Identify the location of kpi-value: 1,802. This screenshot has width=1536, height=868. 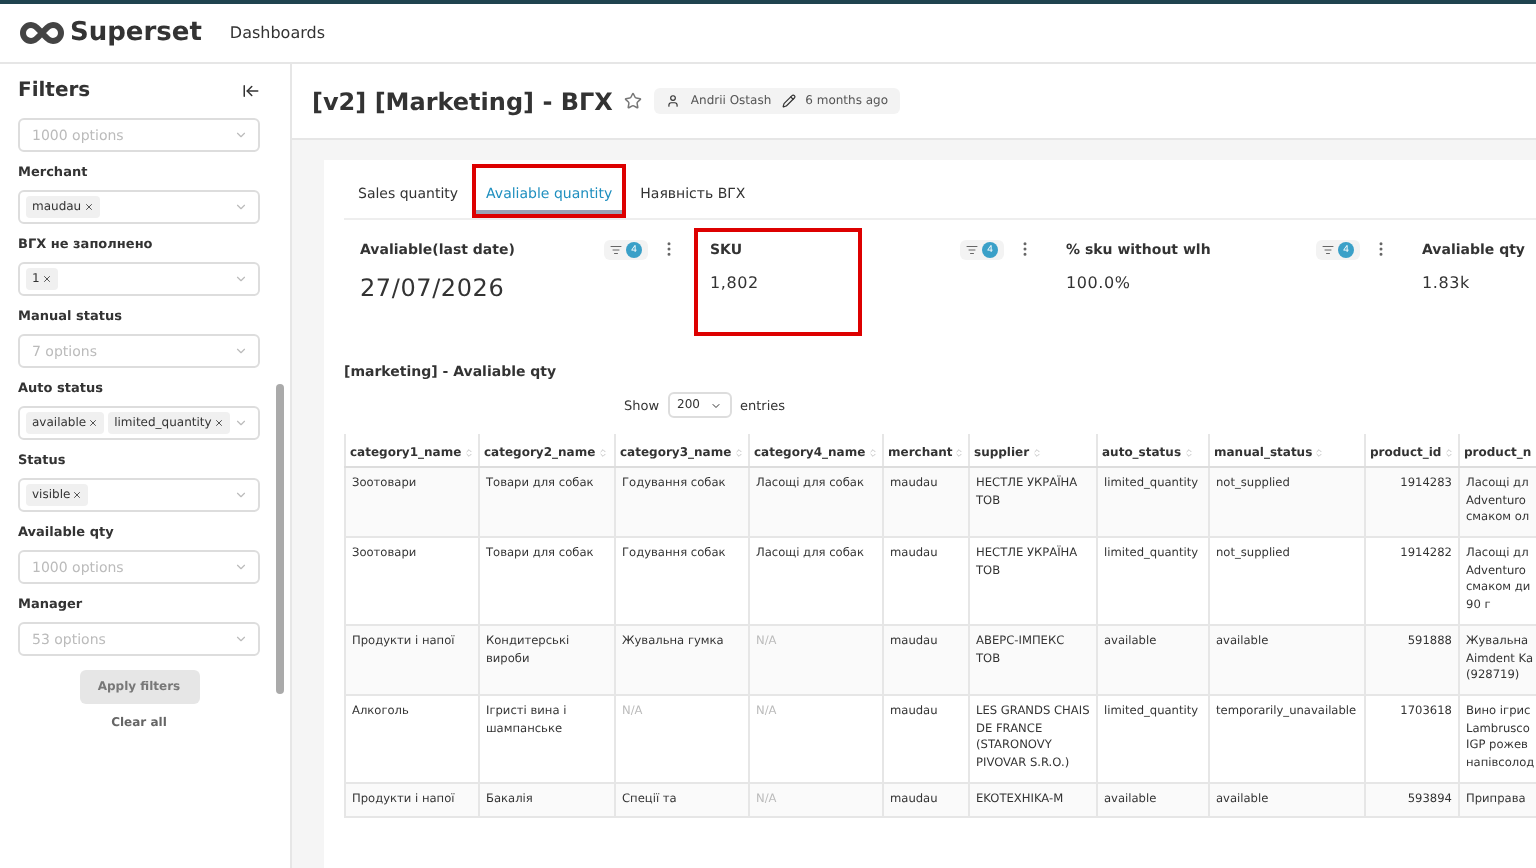
(735, 283).